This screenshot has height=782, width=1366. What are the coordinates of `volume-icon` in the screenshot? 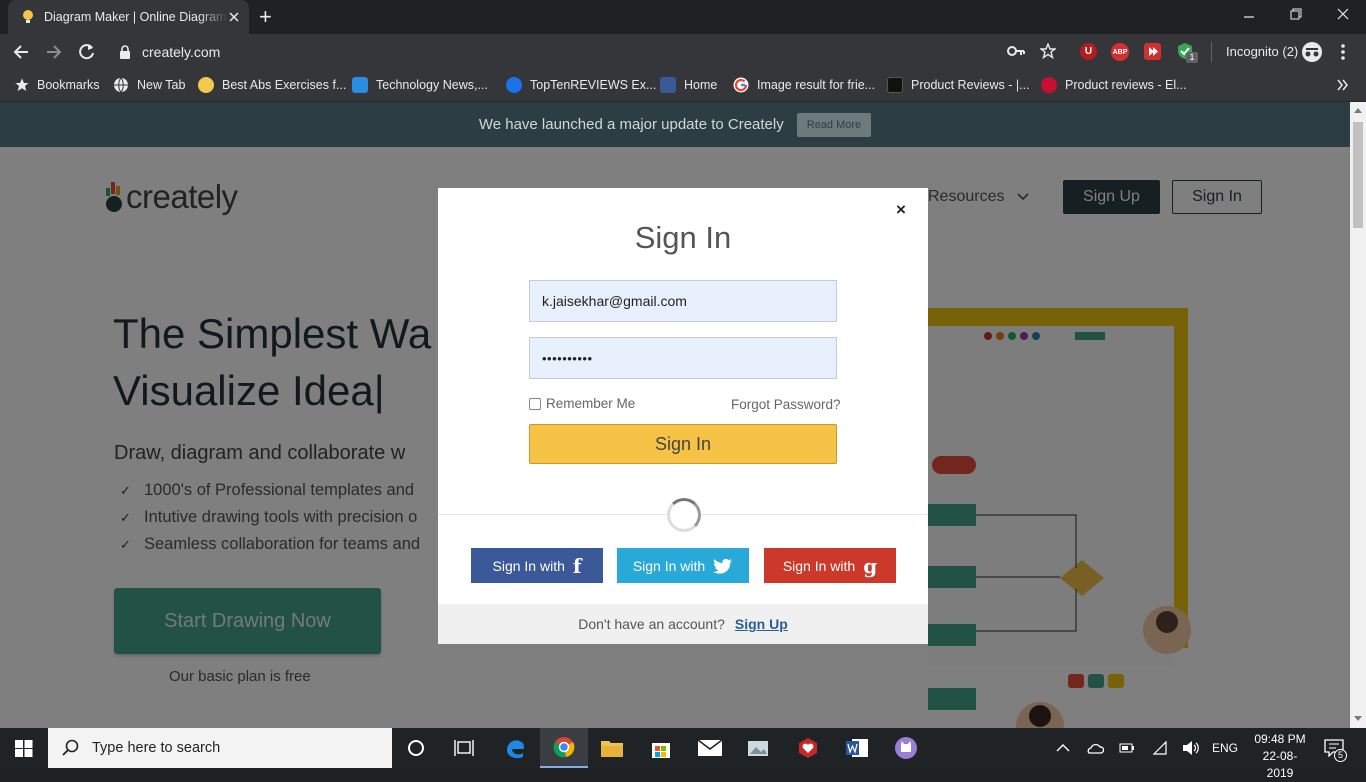 It's located at (1191, 748).